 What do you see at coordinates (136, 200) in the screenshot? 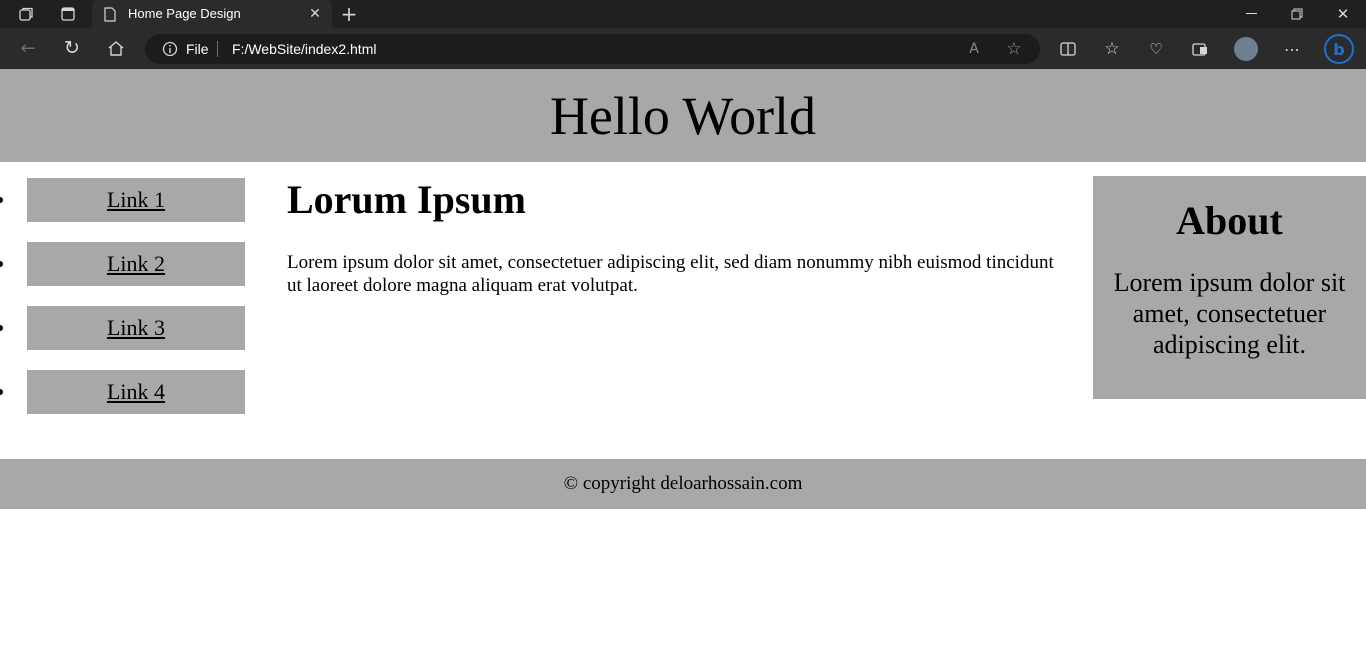
I see `nav-link-1: Link 1` at bounding box center [136, 200].